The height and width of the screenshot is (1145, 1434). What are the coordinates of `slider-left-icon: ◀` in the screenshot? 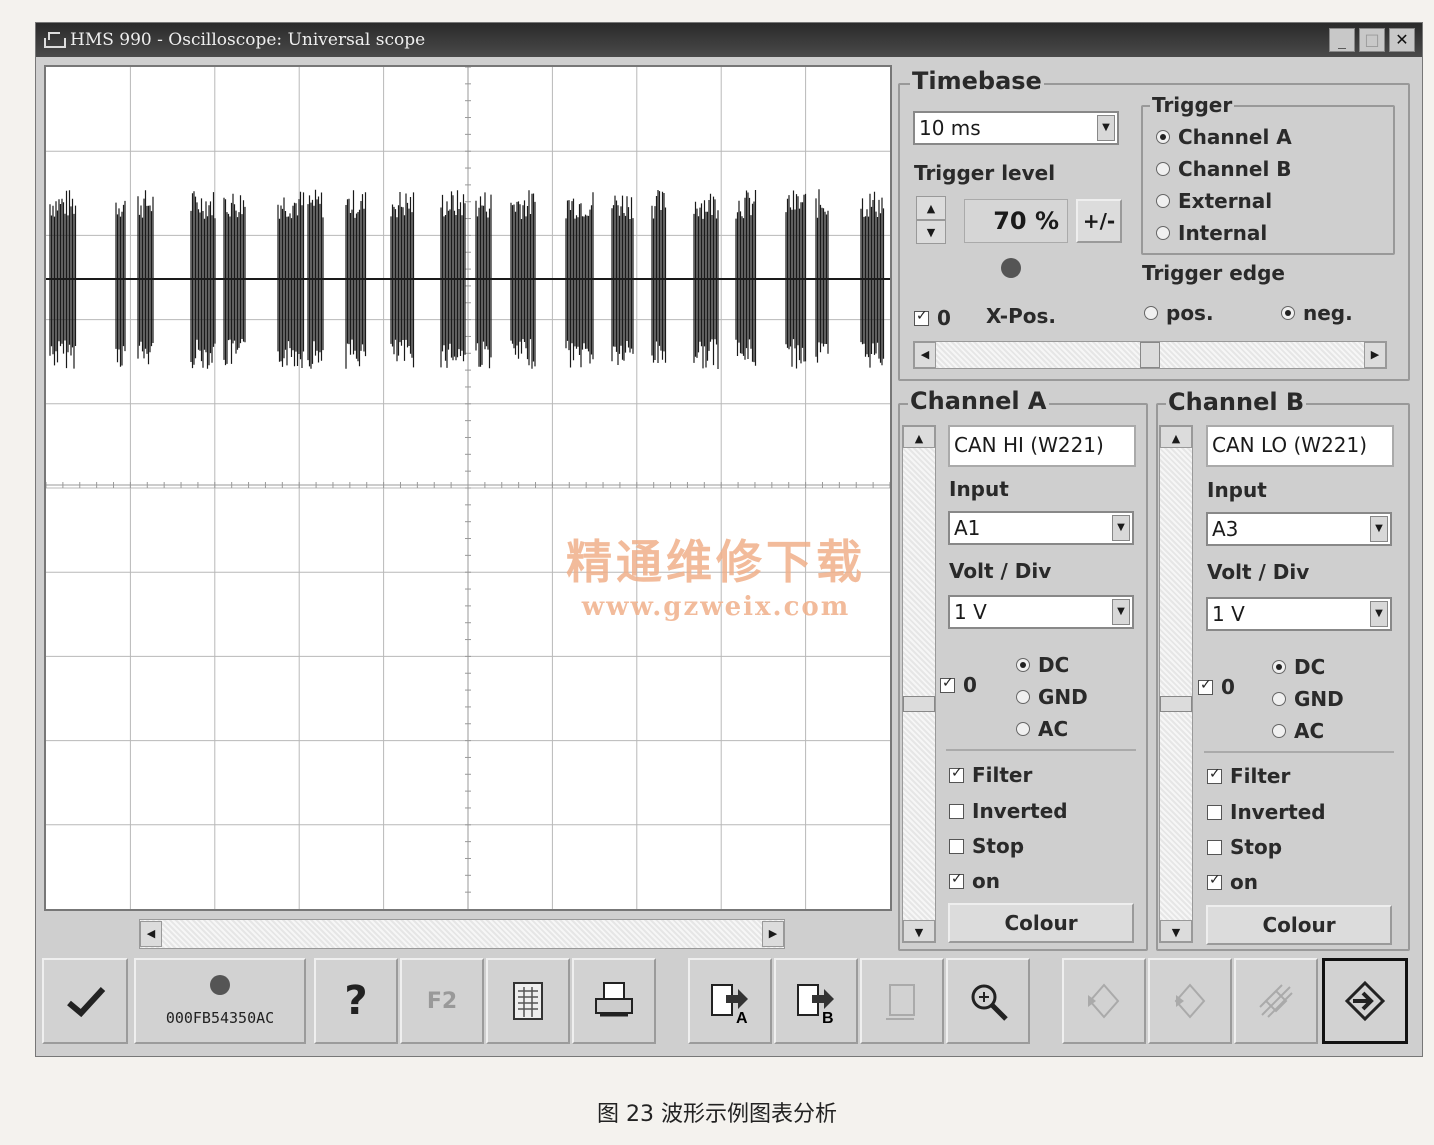 It's located at (925, 355).